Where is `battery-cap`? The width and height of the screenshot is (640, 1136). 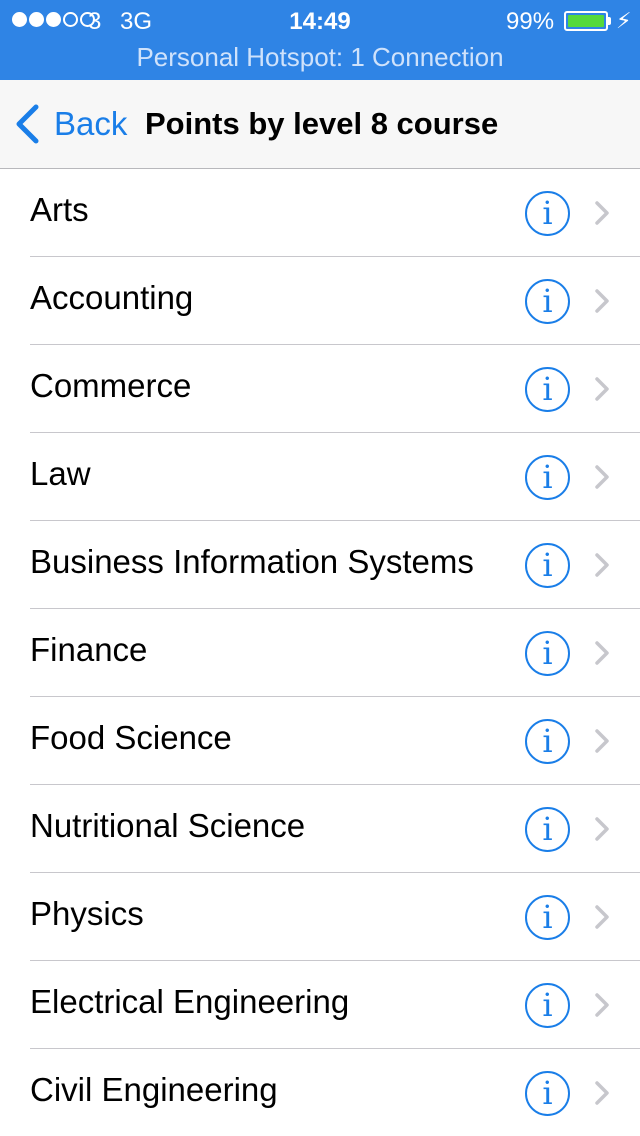
battery-cap is located at coordinates (609, 21).